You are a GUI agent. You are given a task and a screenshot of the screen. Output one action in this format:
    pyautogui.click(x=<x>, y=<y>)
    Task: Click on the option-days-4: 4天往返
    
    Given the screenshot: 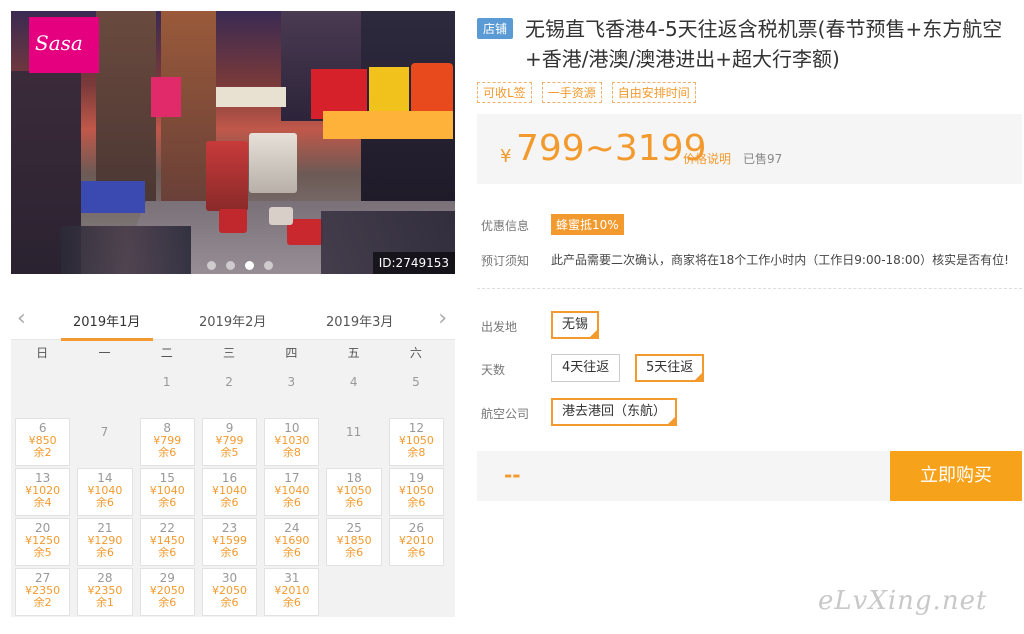 What is the action you would take?
    pyautogui.click(x=586, y=368)
    